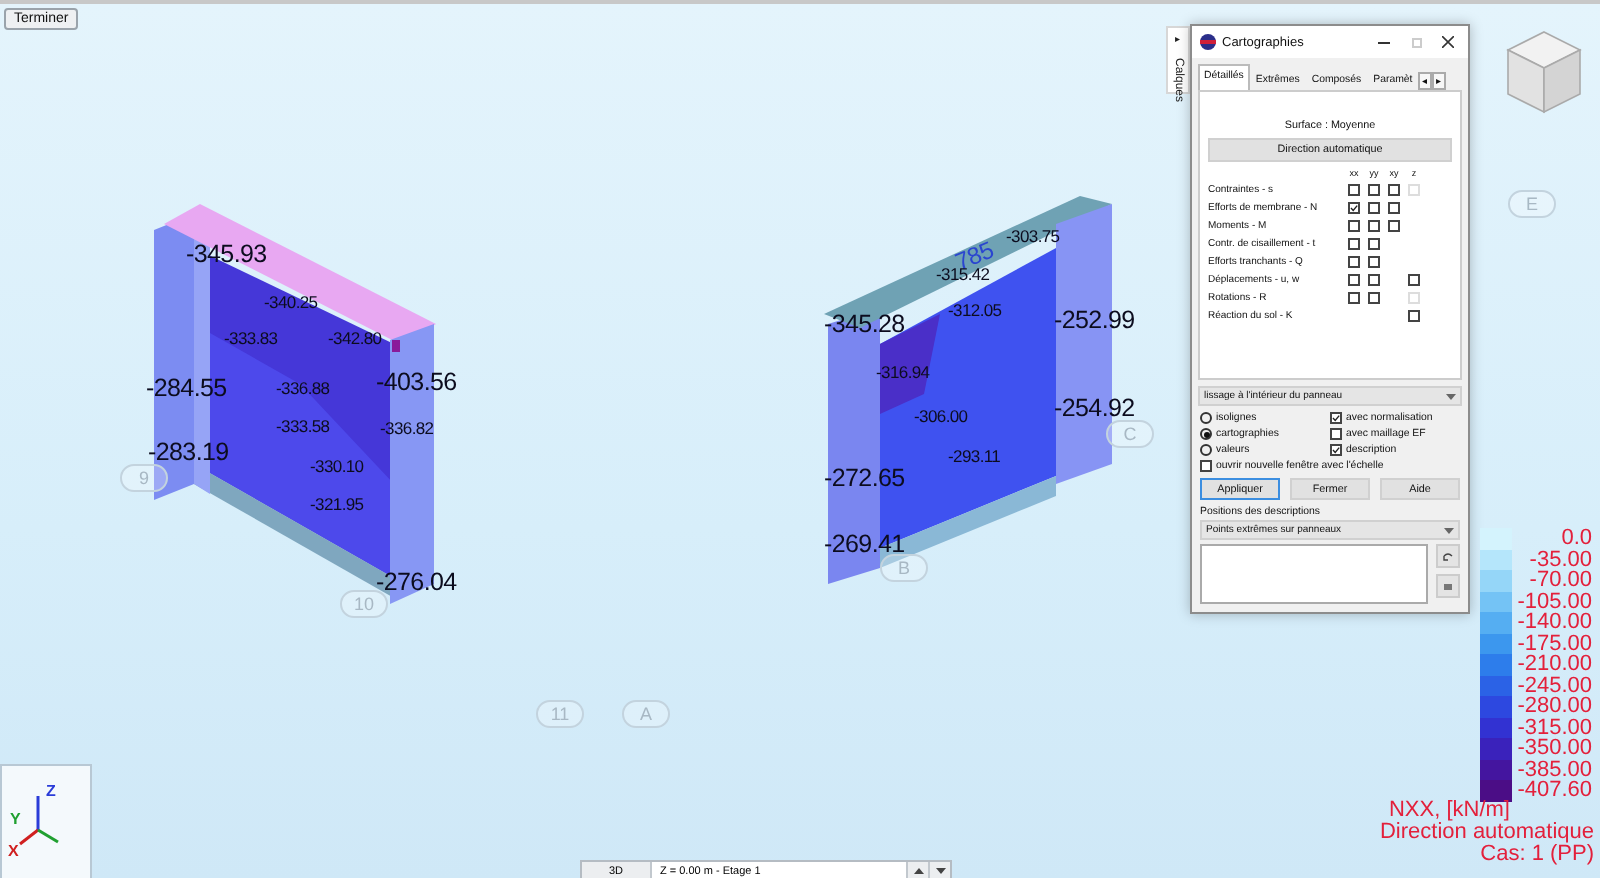  Describe the element at coordinates (416, 582) in the screenshot. I see `value-label: -276.04` at that location.